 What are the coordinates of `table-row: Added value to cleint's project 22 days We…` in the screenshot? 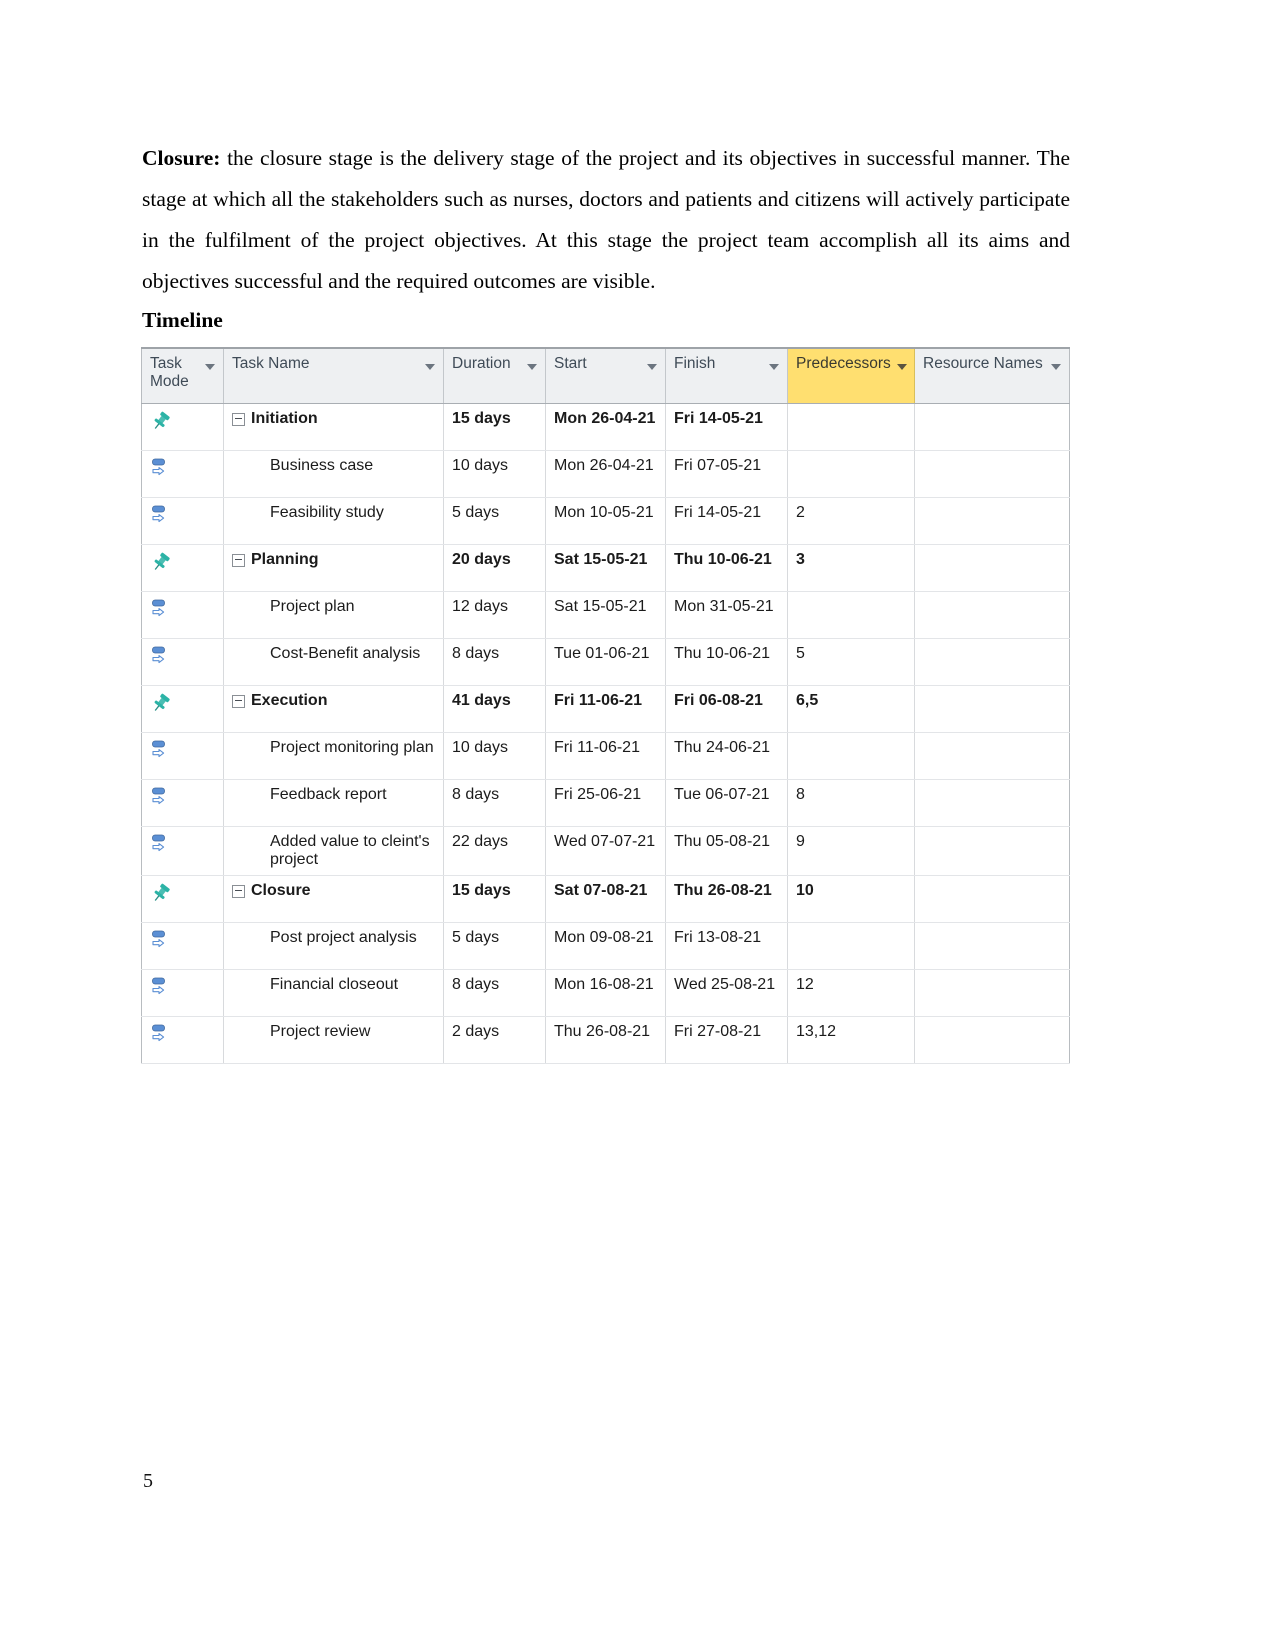 It's located at (605, 851).